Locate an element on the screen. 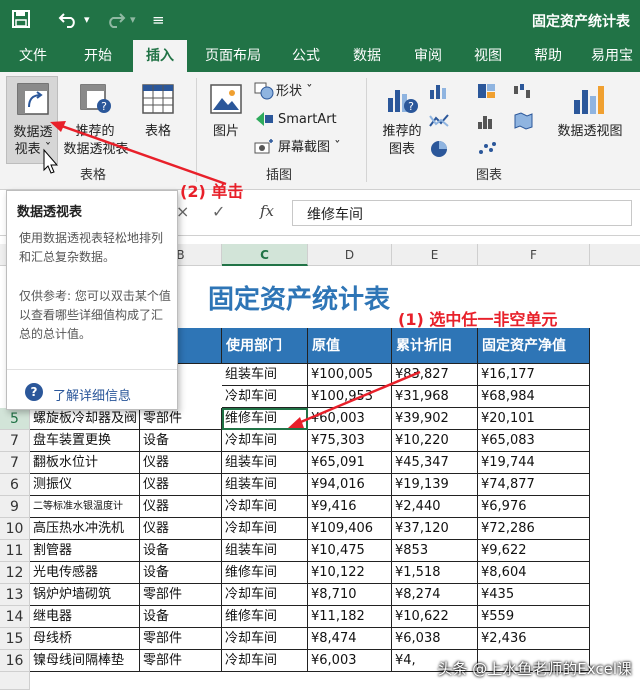 The width and height of the screenshot is (640, 690). arrow-to-active-cell is located at coordinates (358, 398).